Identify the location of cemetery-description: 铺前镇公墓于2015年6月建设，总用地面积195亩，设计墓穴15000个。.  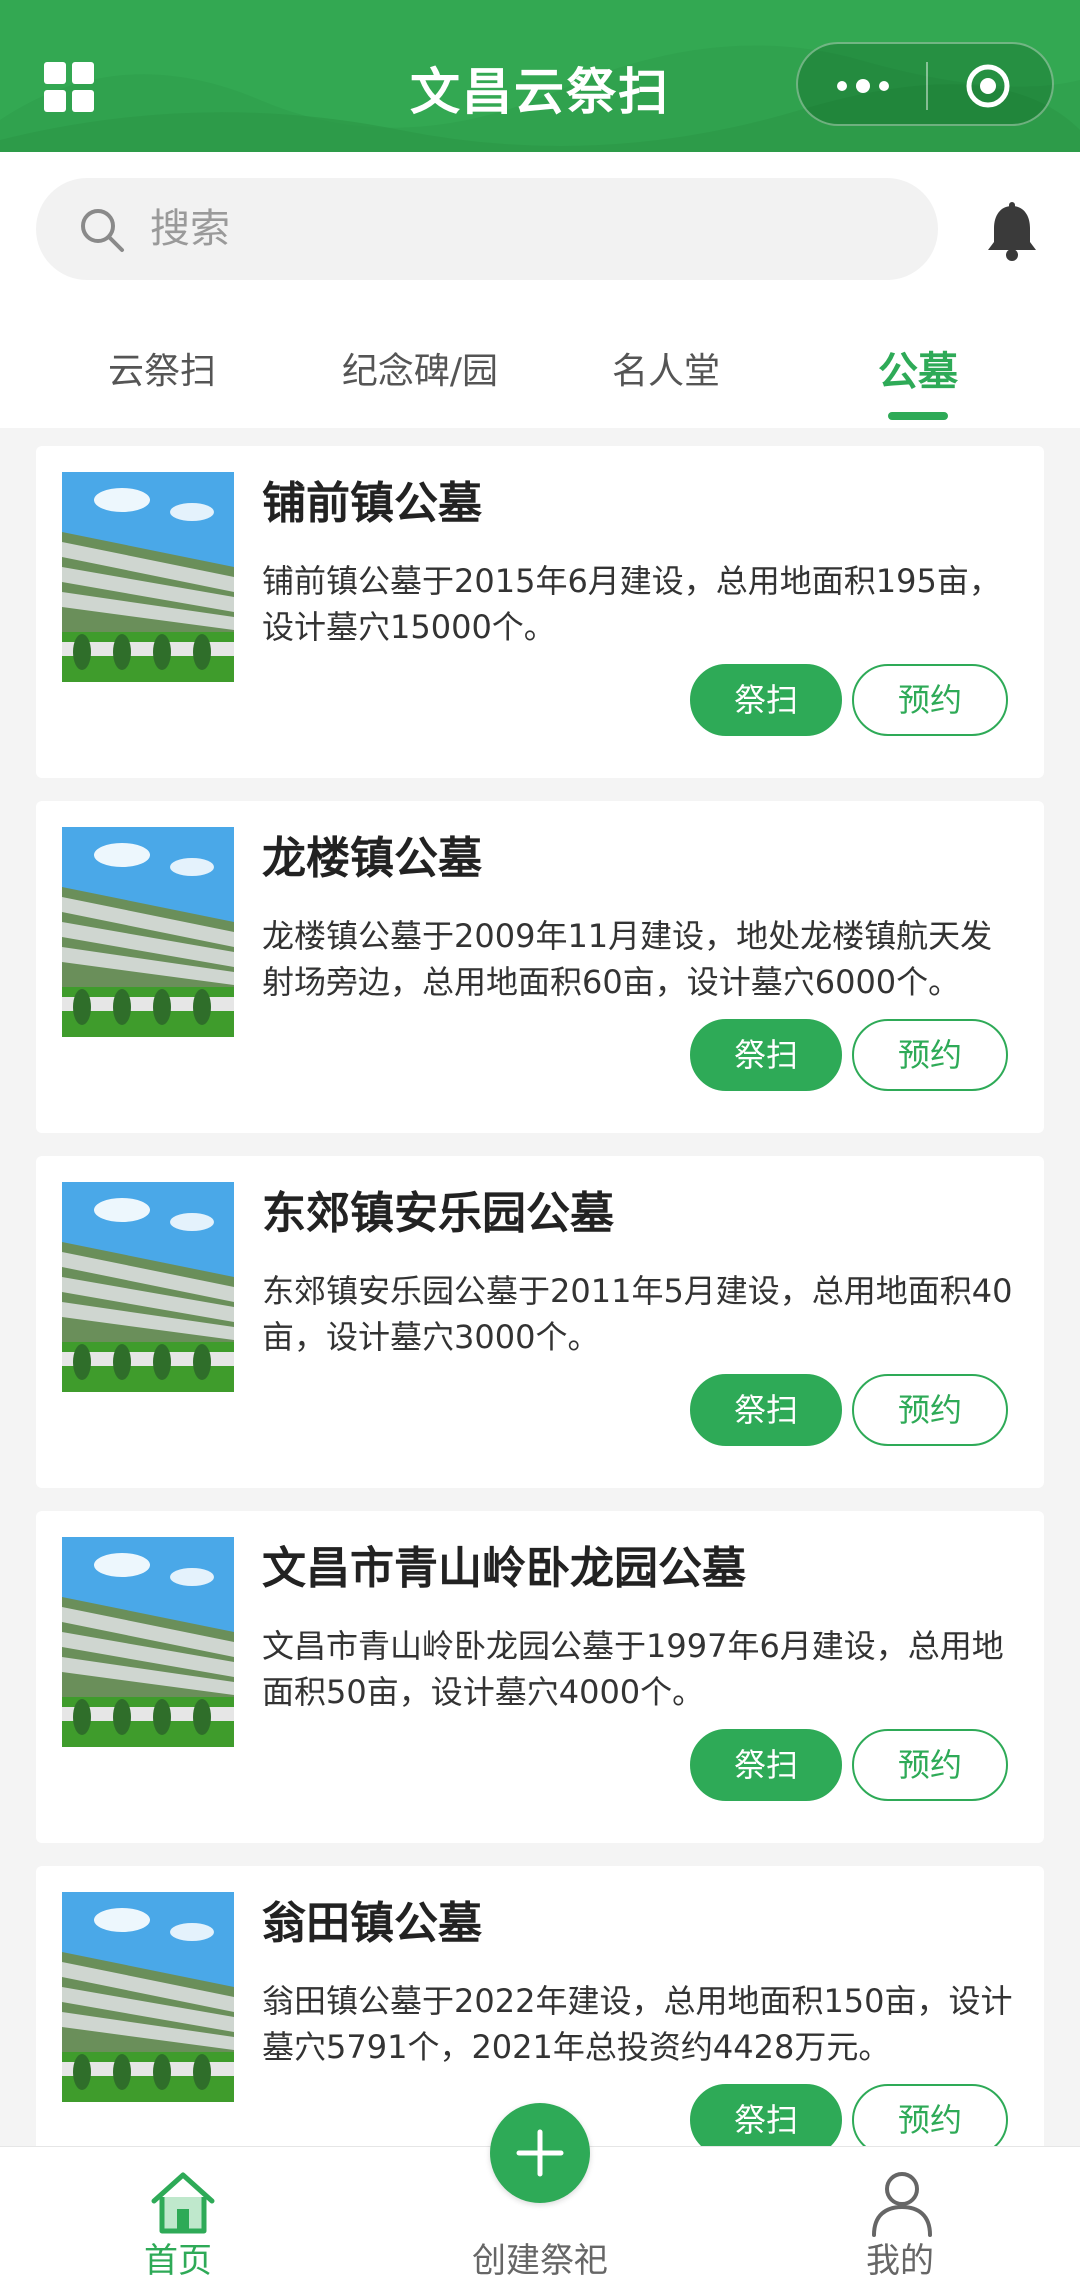
(631, 604).